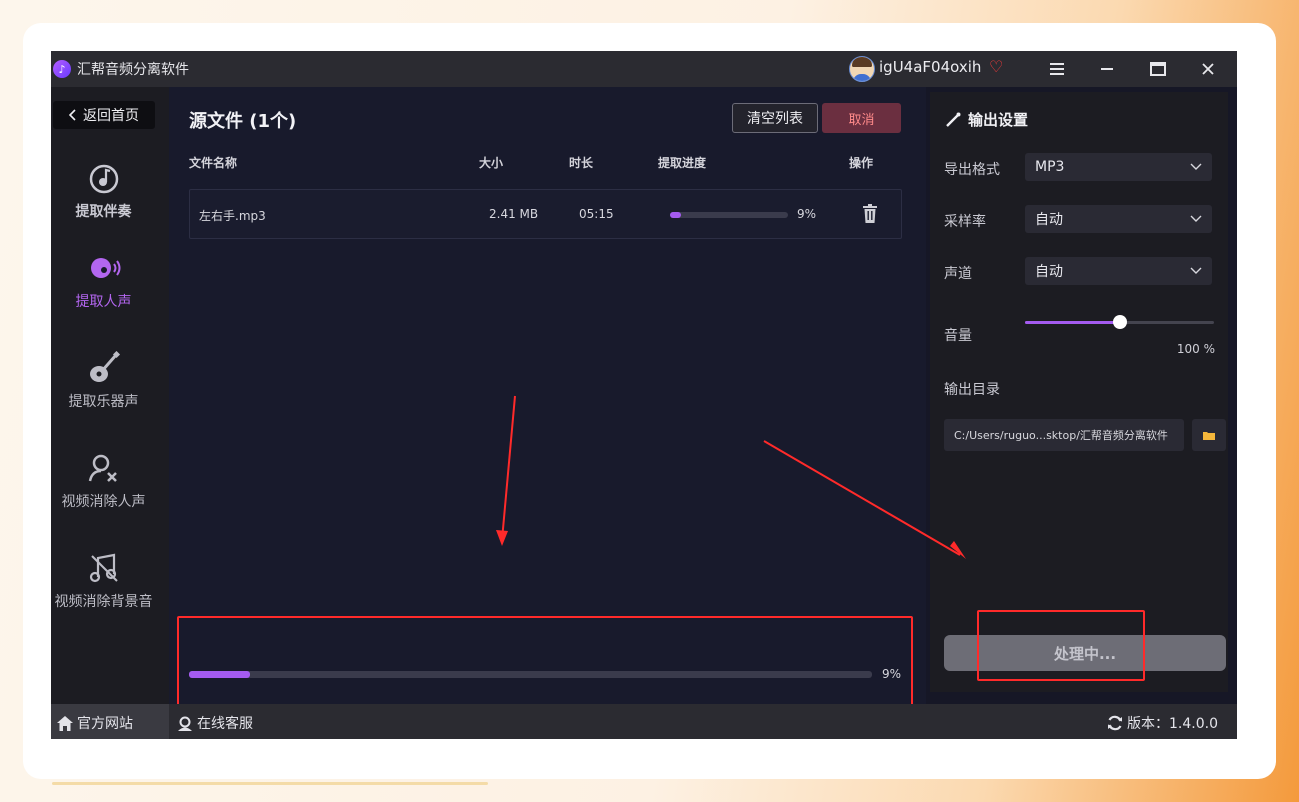 The height and width of the screenshot is (802, 1299). I want to click on sidebar-item-extract-accompaniment: 提取伴奏, so click(103, 191).